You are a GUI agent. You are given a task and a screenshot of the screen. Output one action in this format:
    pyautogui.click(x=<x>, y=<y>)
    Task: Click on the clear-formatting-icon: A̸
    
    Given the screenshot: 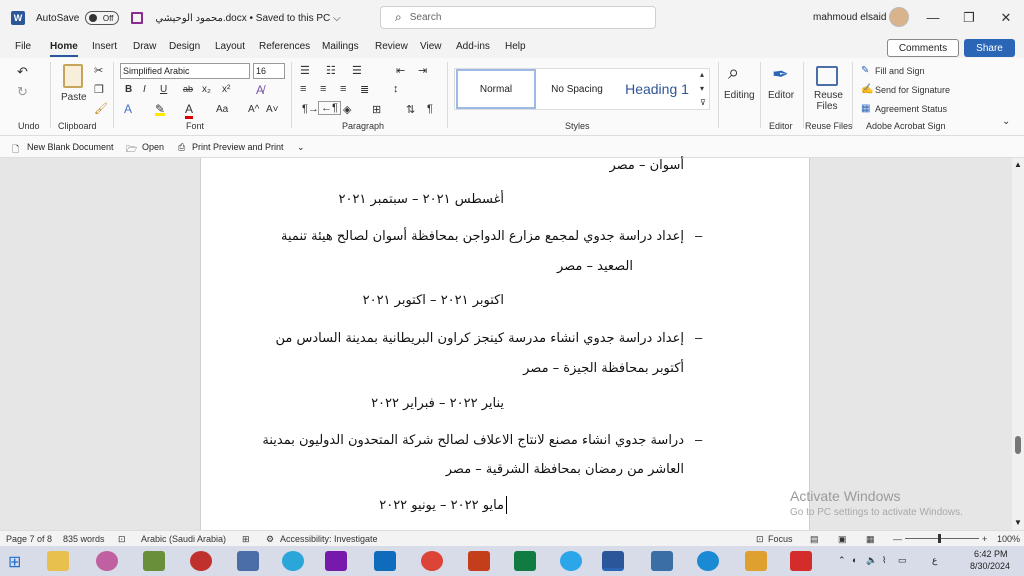 What is the action you would take?
    pyautogui.click(x=260, y=90)
    